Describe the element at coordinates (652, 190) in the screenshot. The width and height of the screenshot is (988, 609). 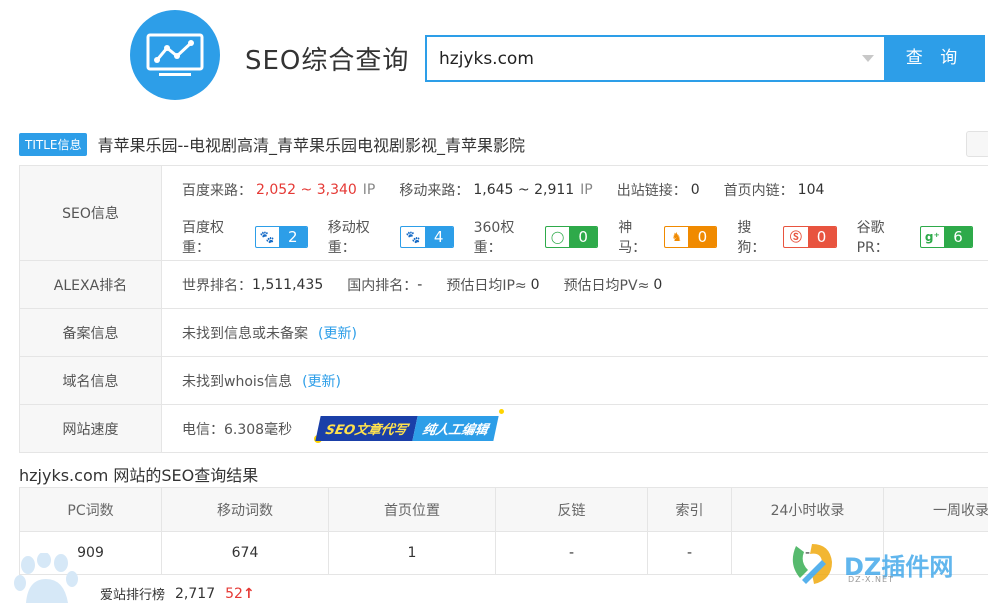
I see `outlinks-label: 出站链接：` at that location.